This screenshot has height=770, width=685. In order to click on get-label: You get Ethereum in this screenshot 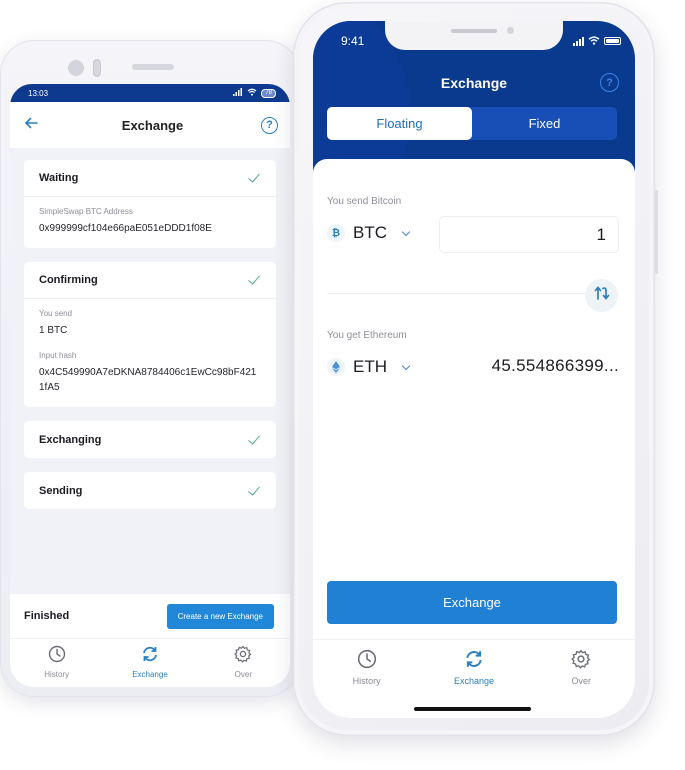, I will do `click(367, 335)`.